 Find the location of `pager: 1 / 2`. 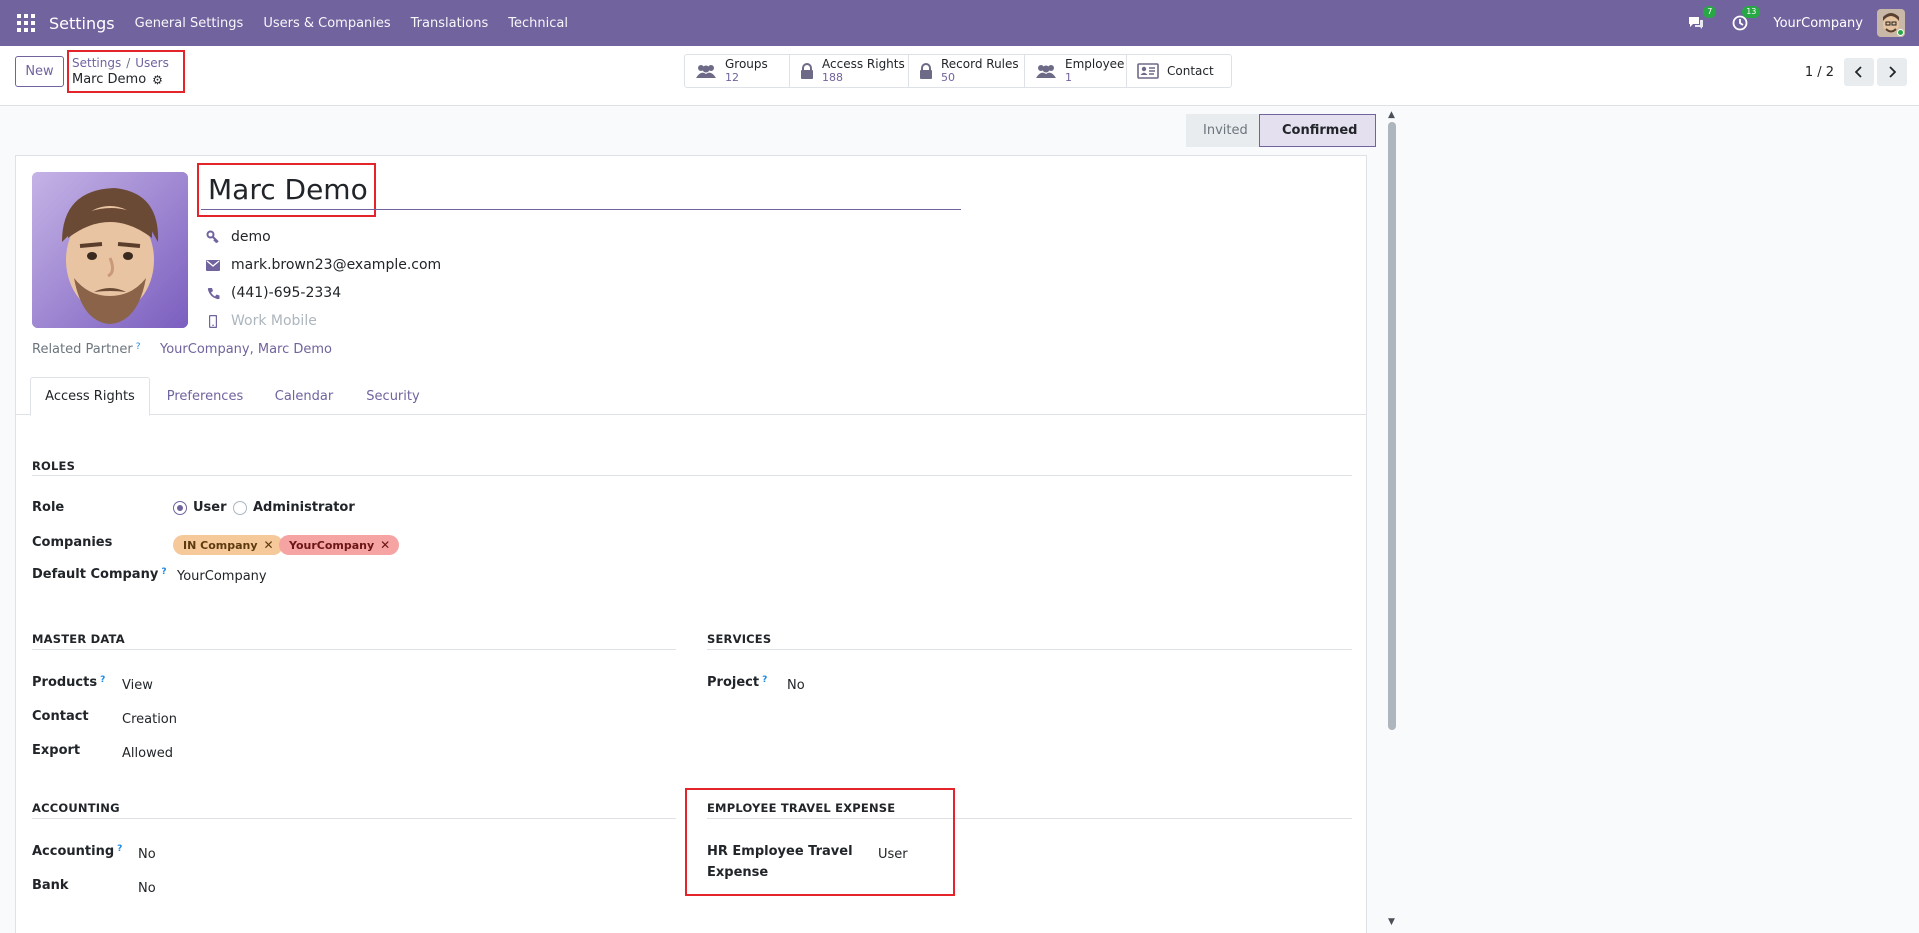

pager: 1 / 2 is located at coordinates (1862, 72).